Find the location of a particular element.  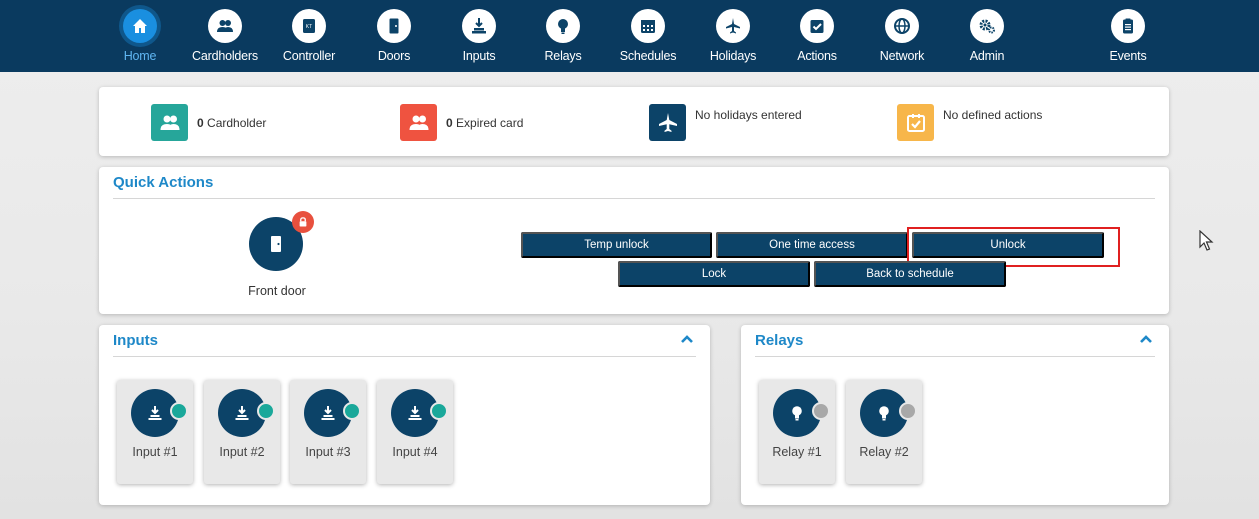

home-icon is located at coordinates (140, 26).